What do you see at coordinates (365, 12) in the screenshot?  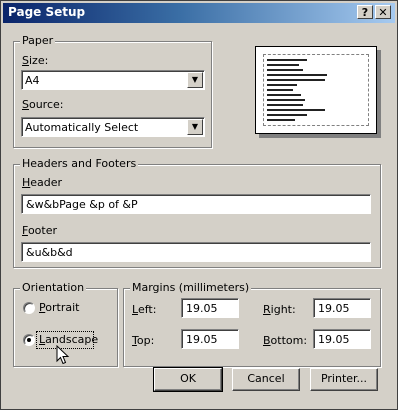 I see `help-button: ?` at bounding box center [365, 12].